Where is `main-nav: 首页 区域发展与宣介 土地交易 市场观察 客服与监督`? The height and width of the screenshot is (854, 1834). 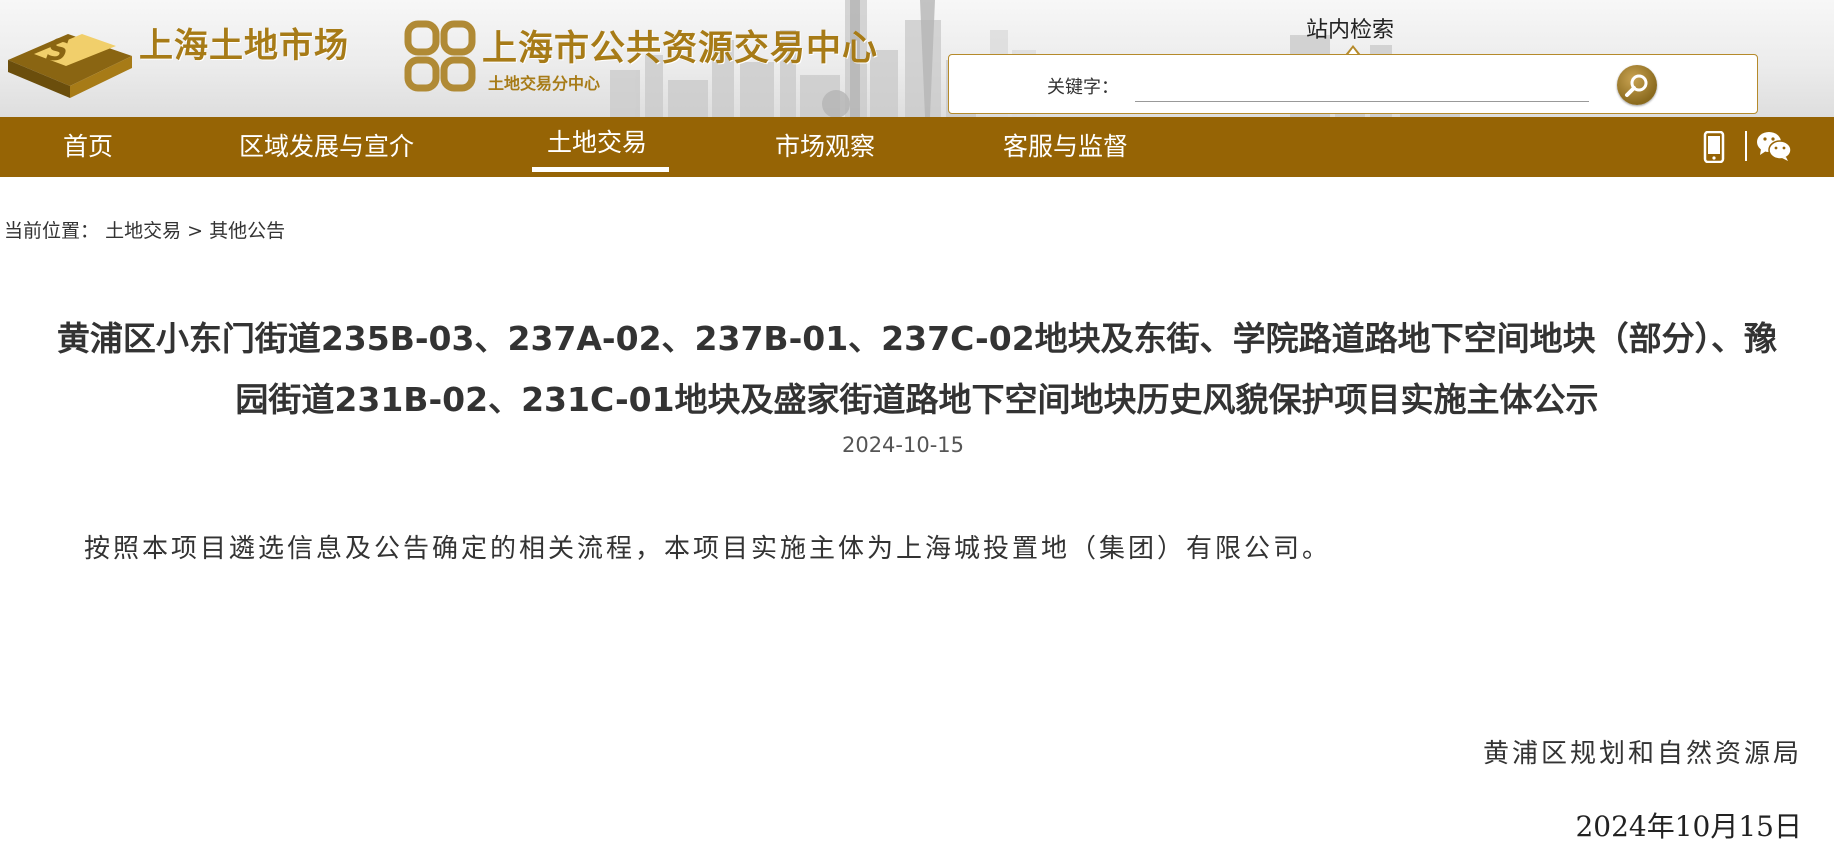
main-nav: 首页 区域发展与宣介 土地交易 市场观察 客服与监督 is located at coordinates (917, 147).